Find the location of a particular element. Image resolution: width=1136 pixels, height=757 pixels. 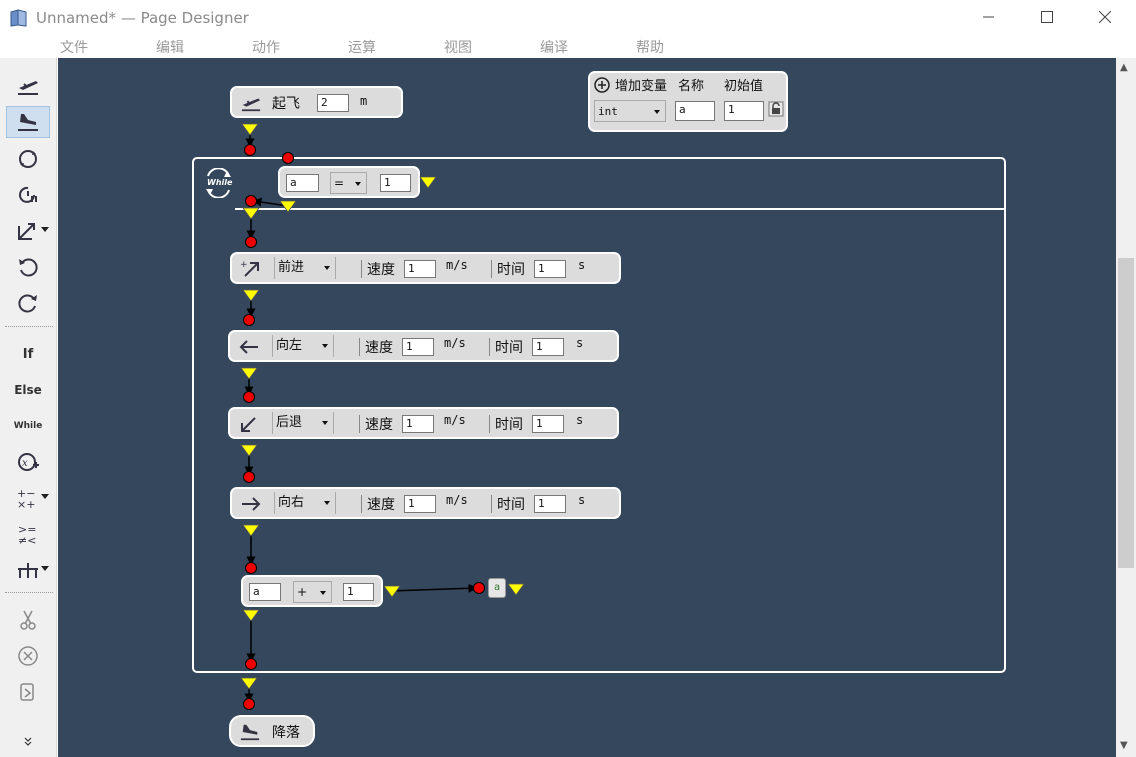

close-button is located at coordinates (1105, 17).